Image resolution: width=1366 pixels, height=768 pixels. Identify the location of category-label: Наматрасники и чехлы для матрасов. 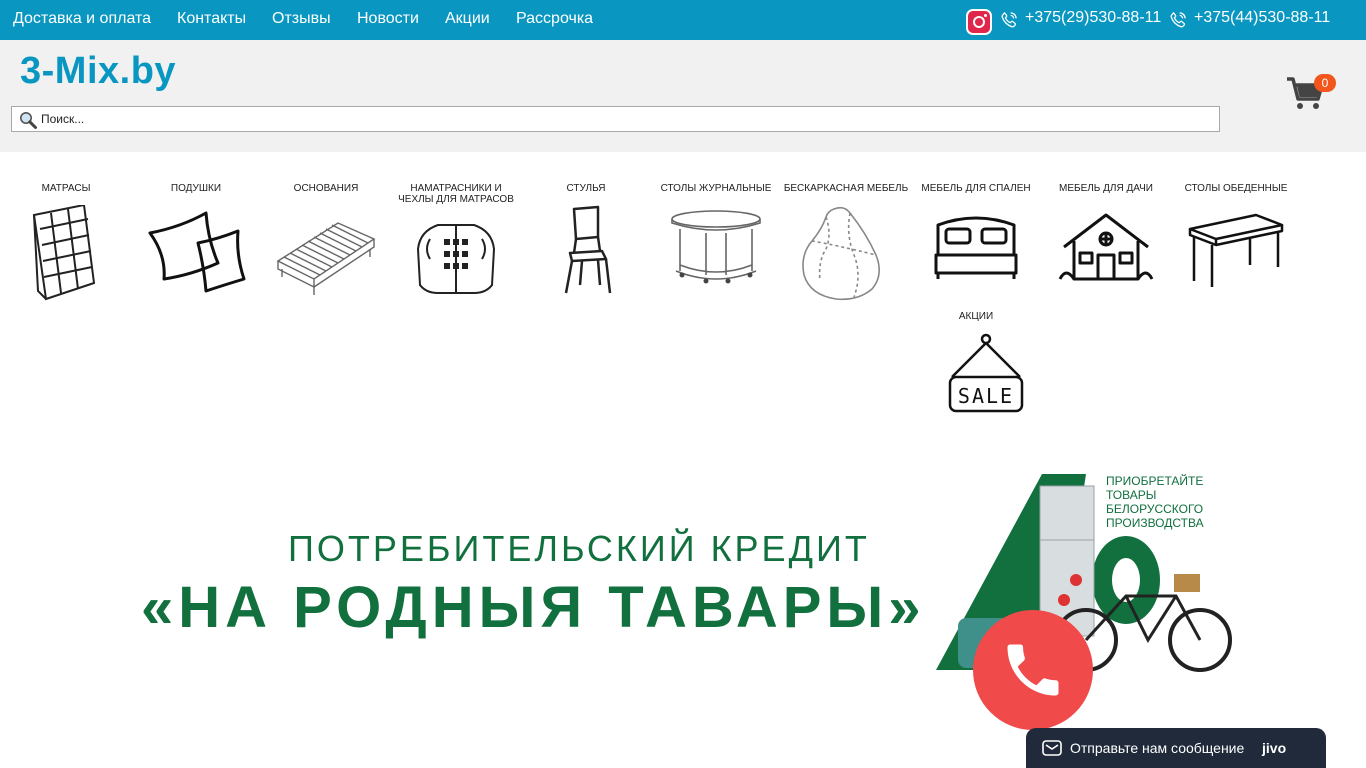
(456, 194).